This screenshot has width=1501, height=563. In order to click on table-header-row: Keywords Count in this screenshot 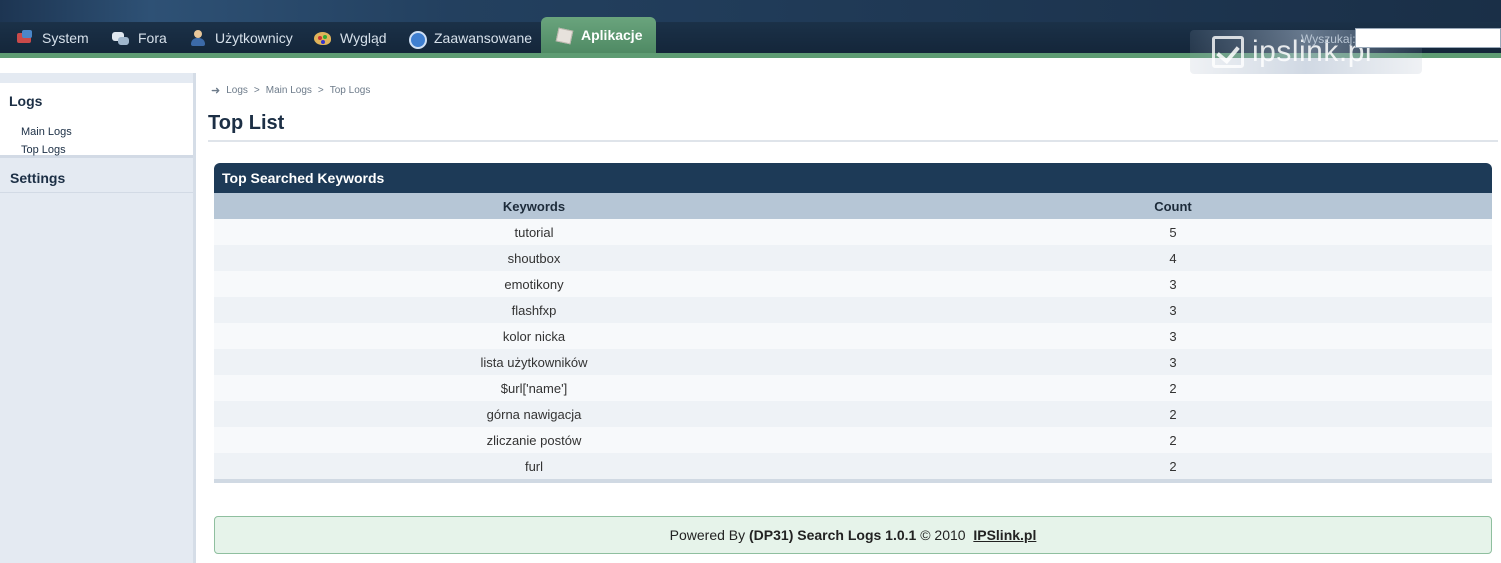, I will do `click(853, 206)`.